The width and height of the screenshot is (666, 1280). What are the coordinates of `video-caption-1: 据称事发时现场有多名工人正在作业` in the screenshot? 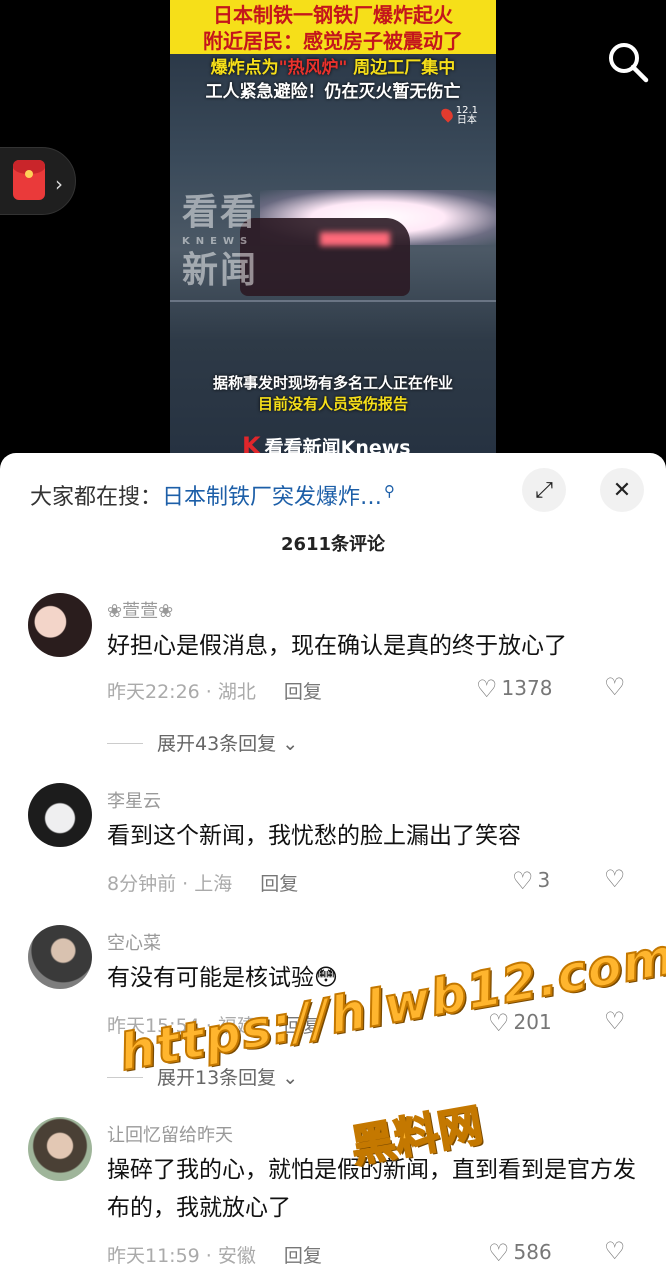 It's located at (332, 383).